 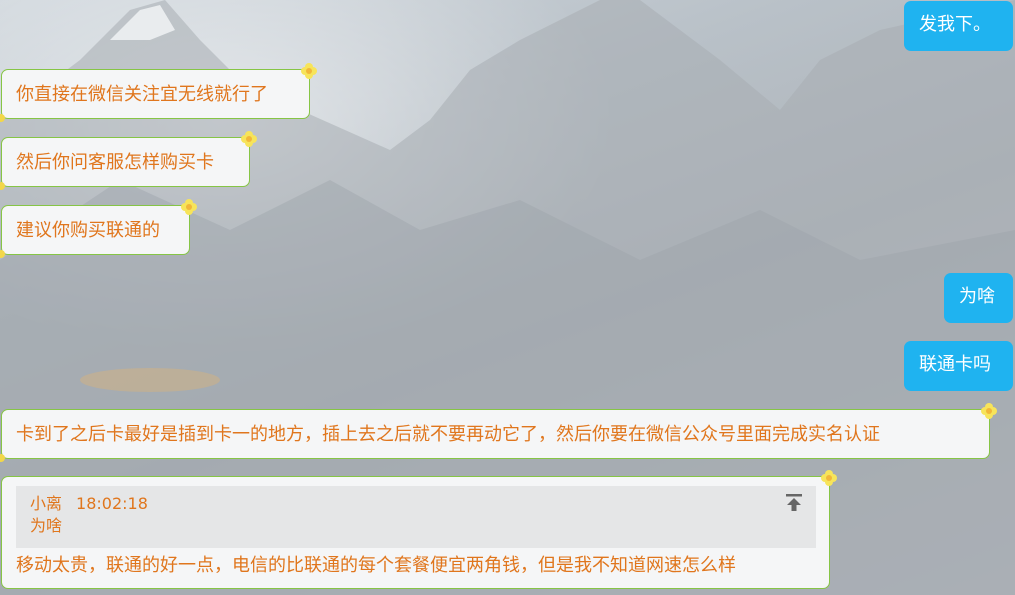 I want to click on quote-text: 为啥, so click(x=46, y=525).